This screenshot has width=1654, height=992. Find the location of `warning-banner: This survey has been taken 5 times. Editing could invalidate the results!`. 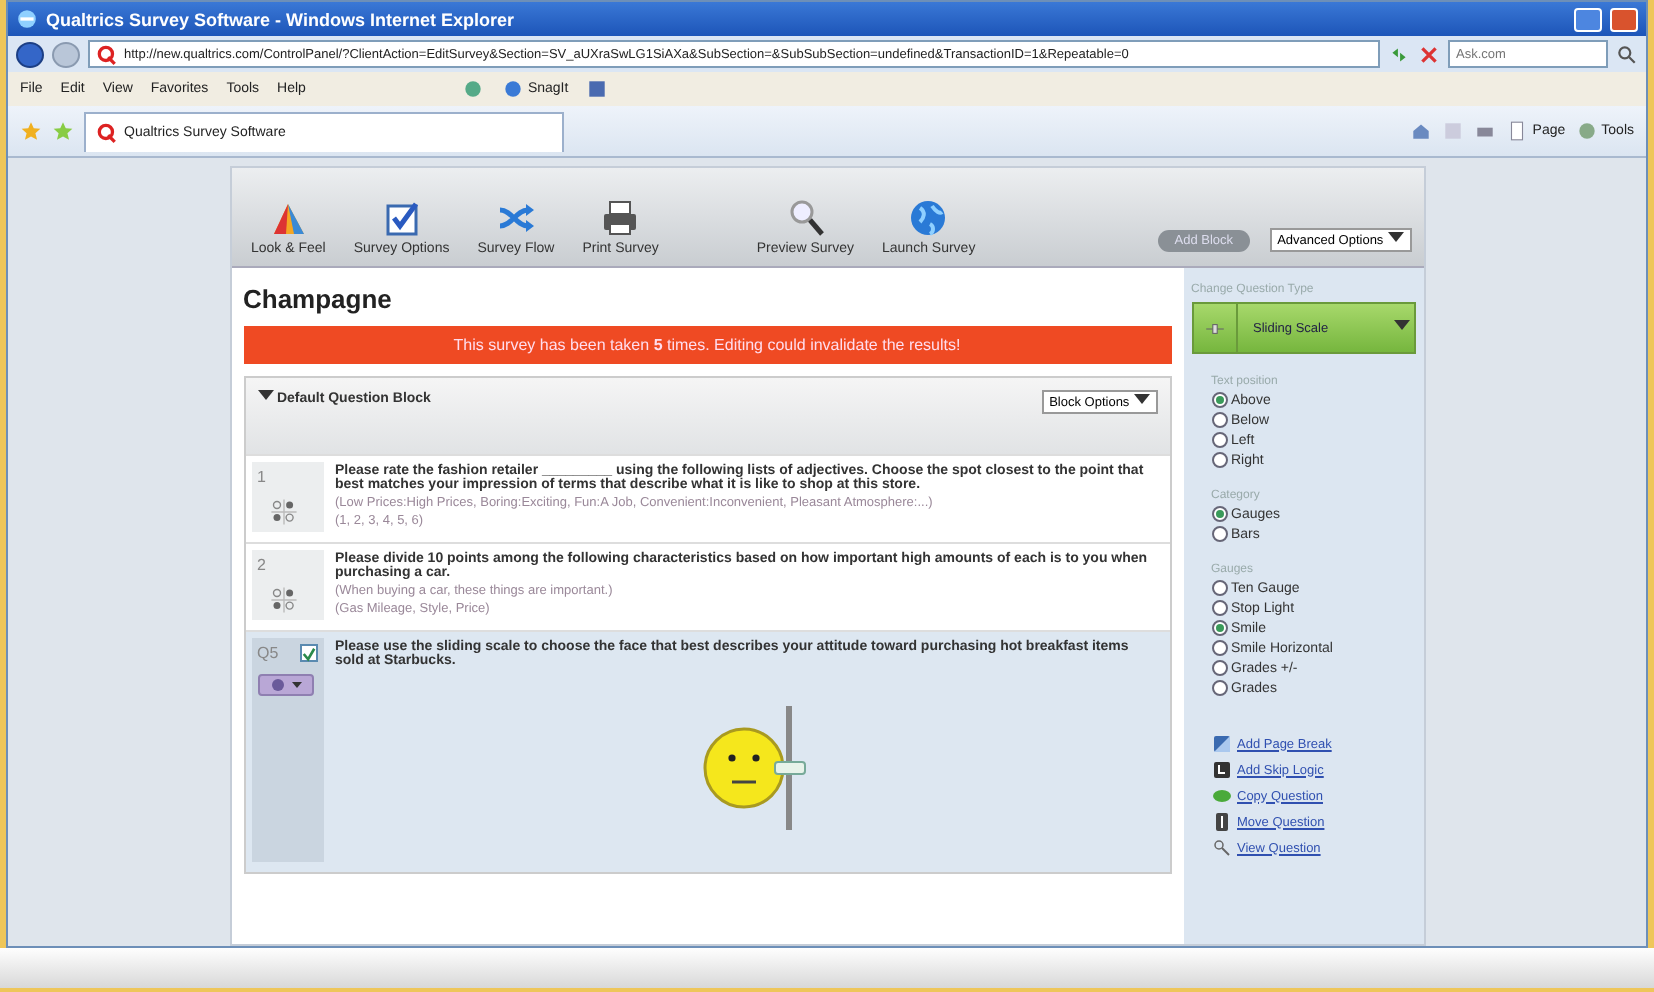

warning-banner: This survey has been taken 5 times. Editing could invalidate the results! is located at coordinates (707, 345).